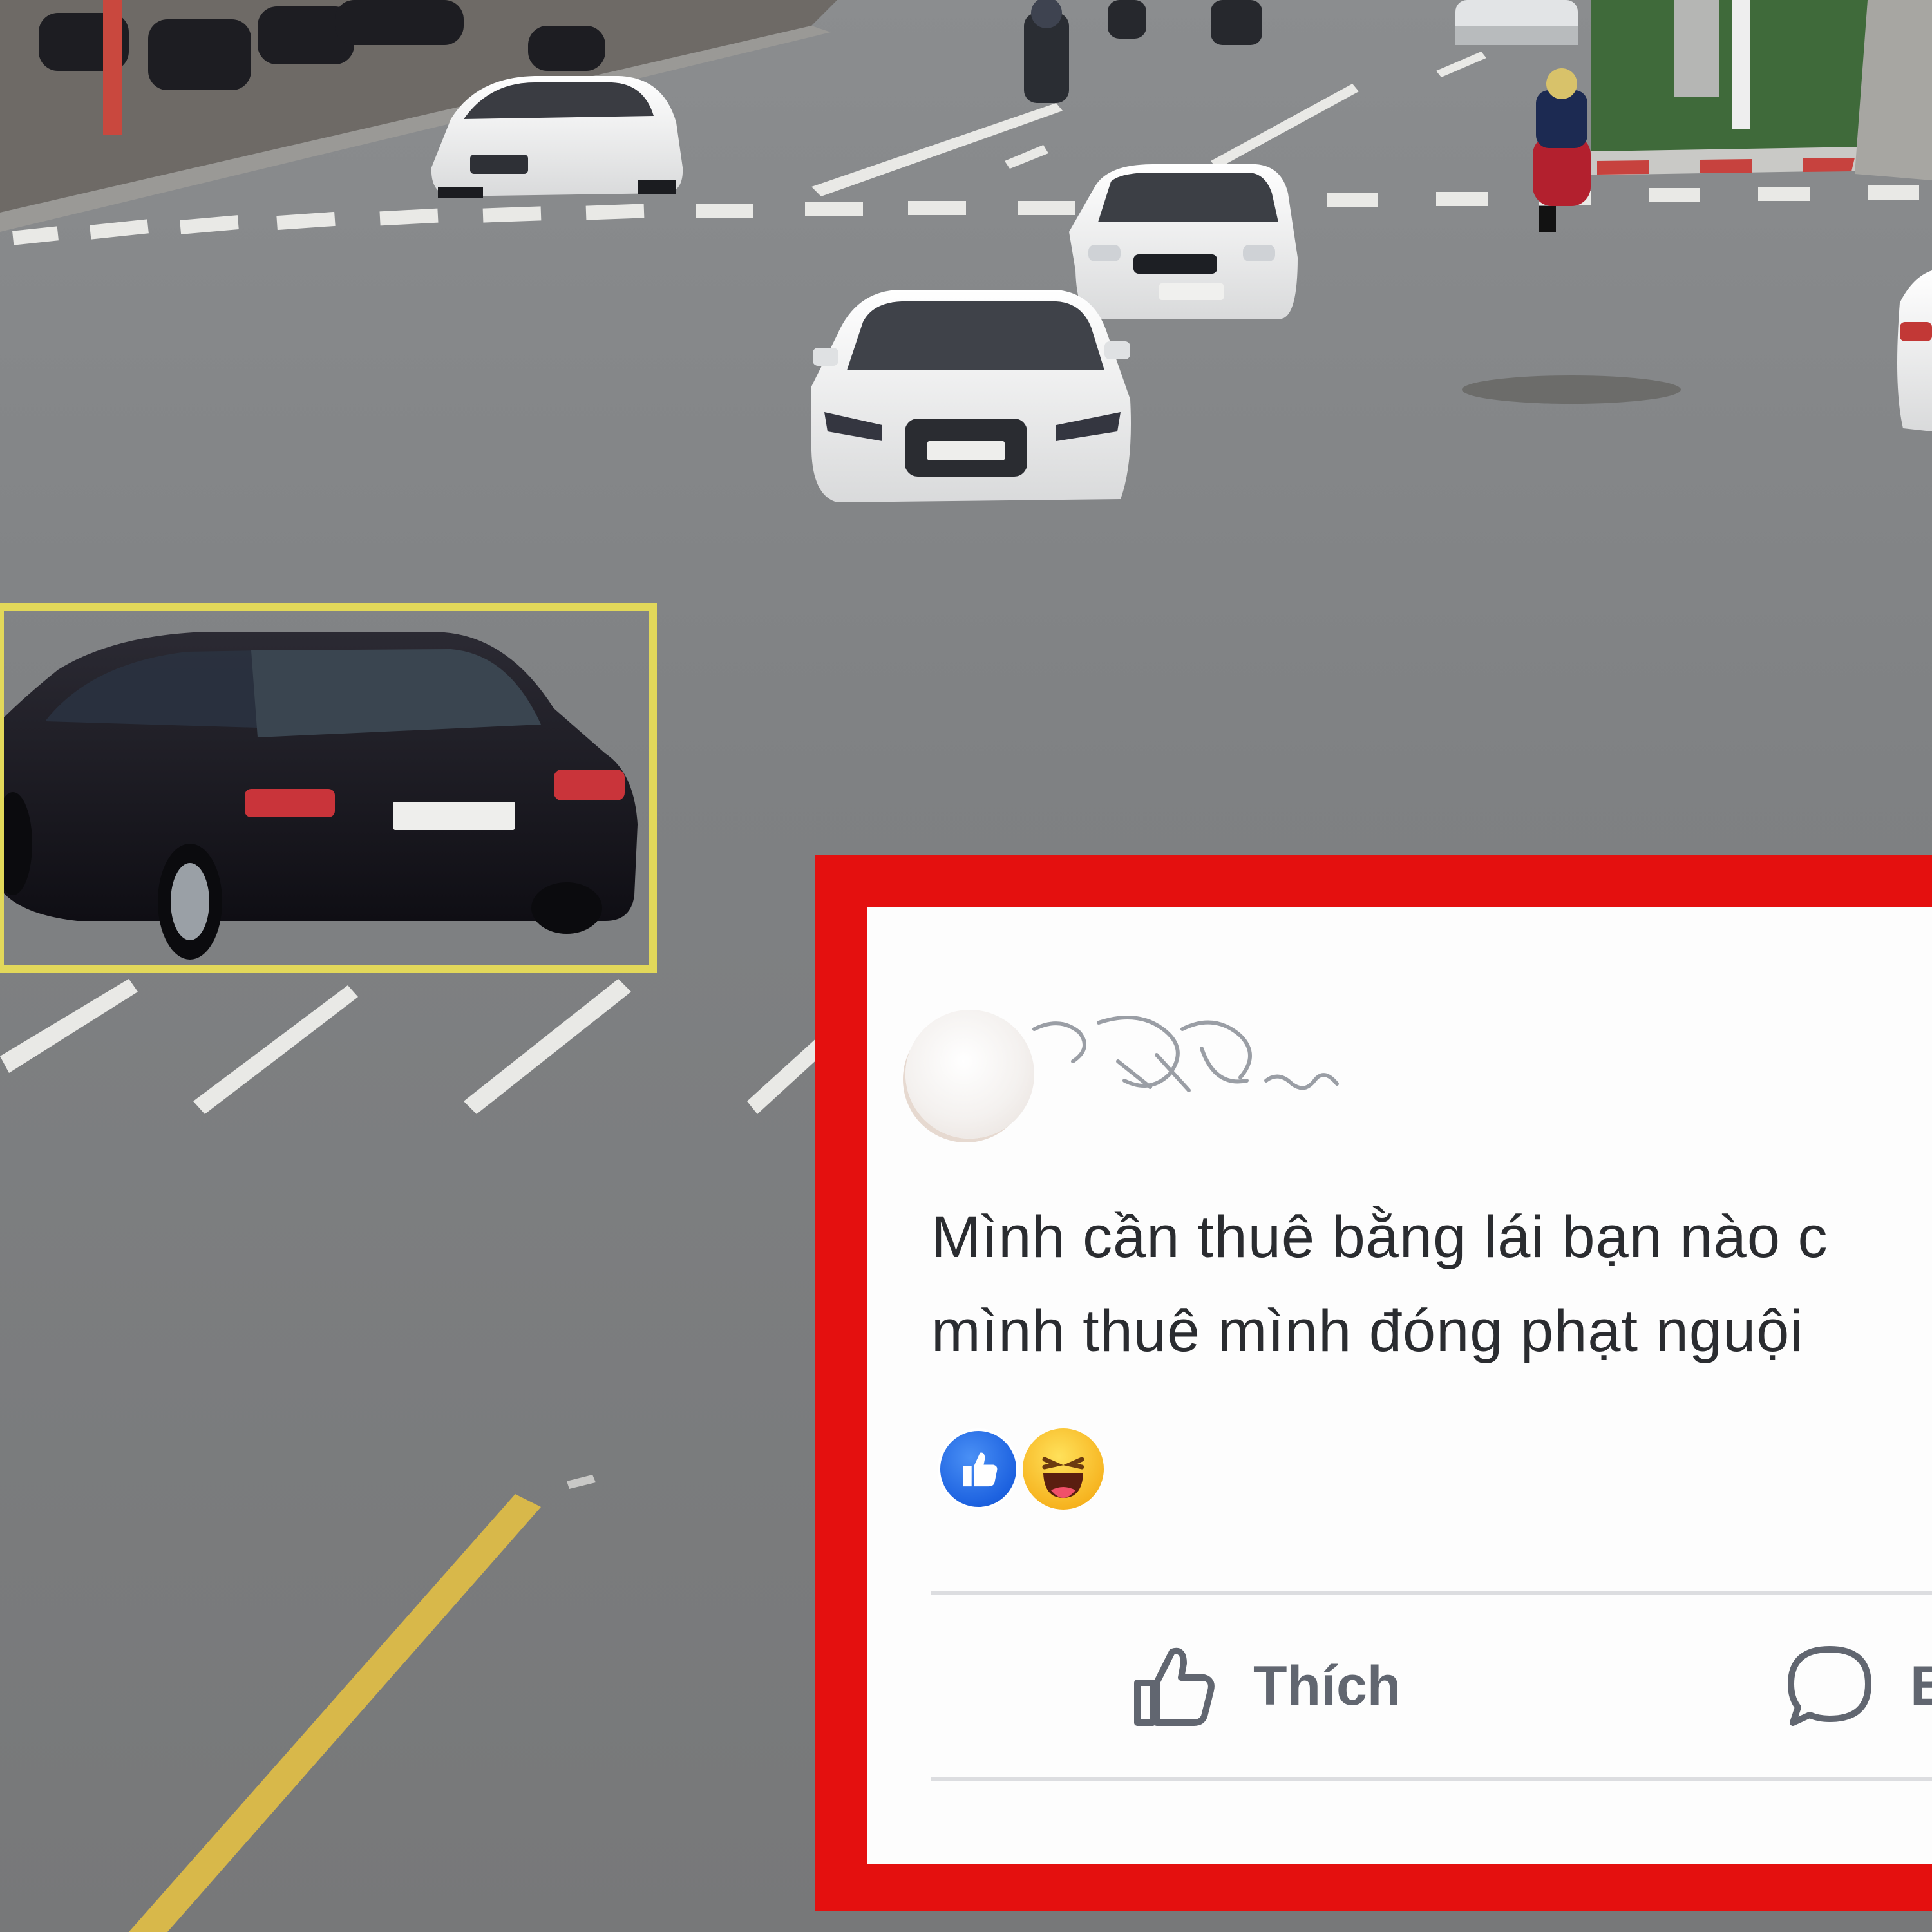 Image resolution: width=1932 pixels, height=1932 pixels. I want to click on like-button: Thích, so click(1262, 1686).